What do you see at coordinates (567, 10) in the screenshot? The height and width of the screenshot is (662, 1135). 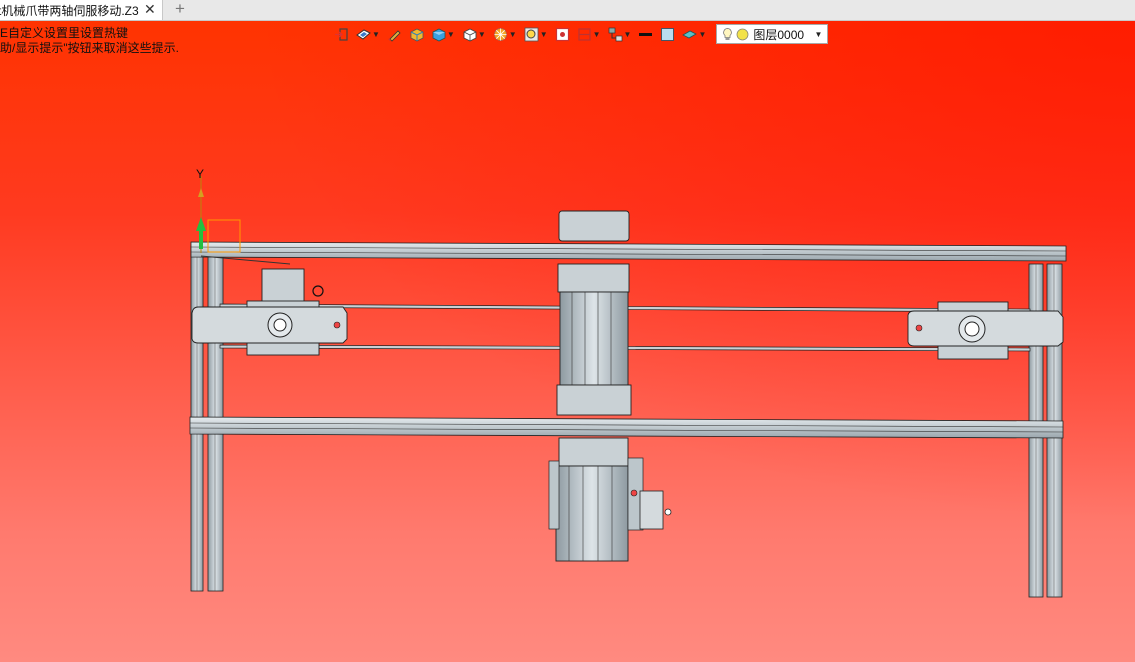 I see `tab-bar: t机械爪带两轴伺服移动.Z3 ✕ +` at bounding box center [567, 10].